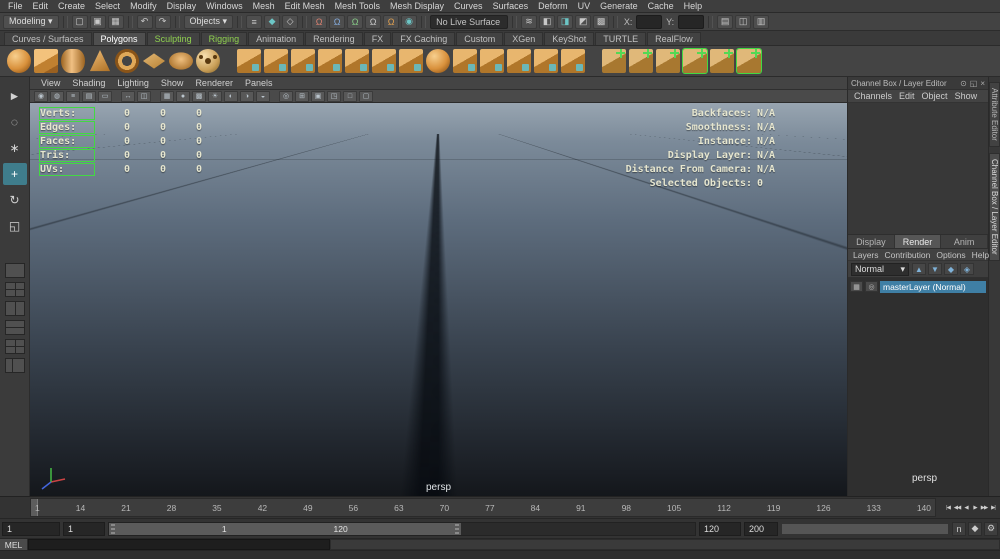 The image size is (1000, 559). Describe the element at coordinates (975, 508) in the screenshot. I see `play-forwards-button: ▶` at that location.